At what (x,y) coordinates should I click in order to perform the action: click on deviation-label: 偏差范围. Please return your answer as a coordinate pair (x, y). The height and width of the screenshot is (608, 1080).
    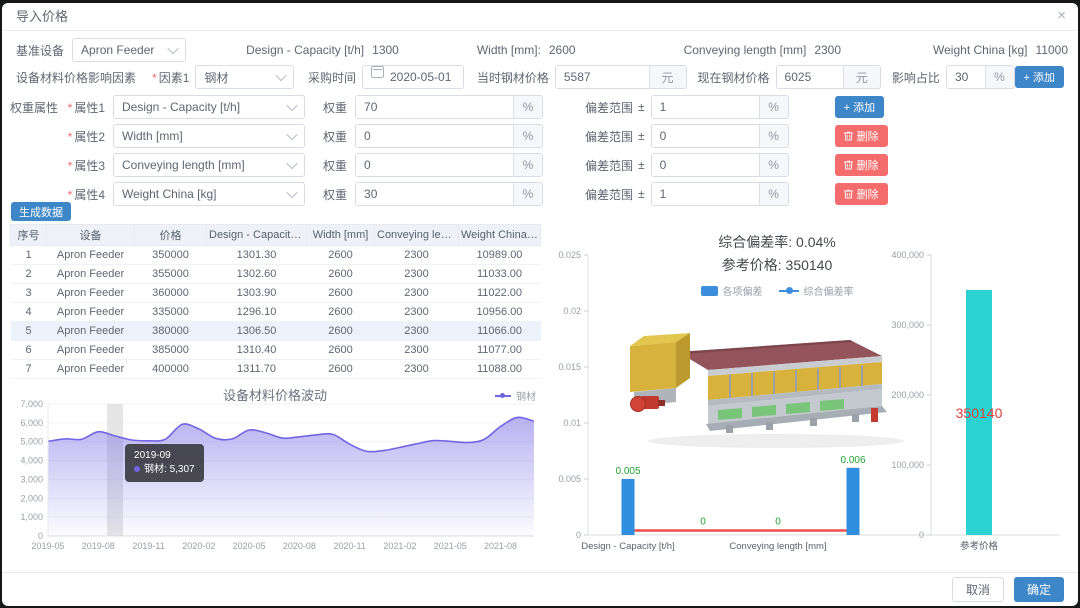
    Looking at the image, I should click on (609, 165).